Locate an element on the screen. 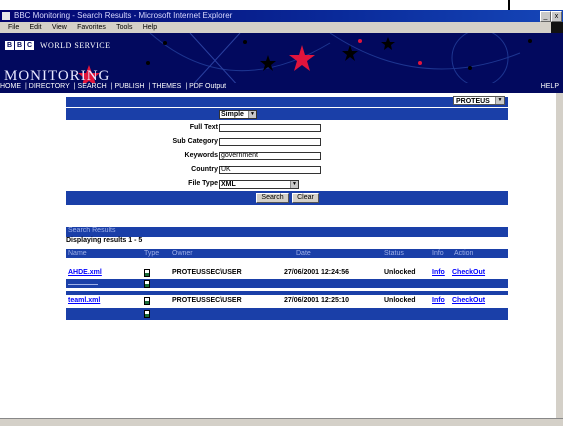  keywords-input: government is located at coordinates (270, 156).